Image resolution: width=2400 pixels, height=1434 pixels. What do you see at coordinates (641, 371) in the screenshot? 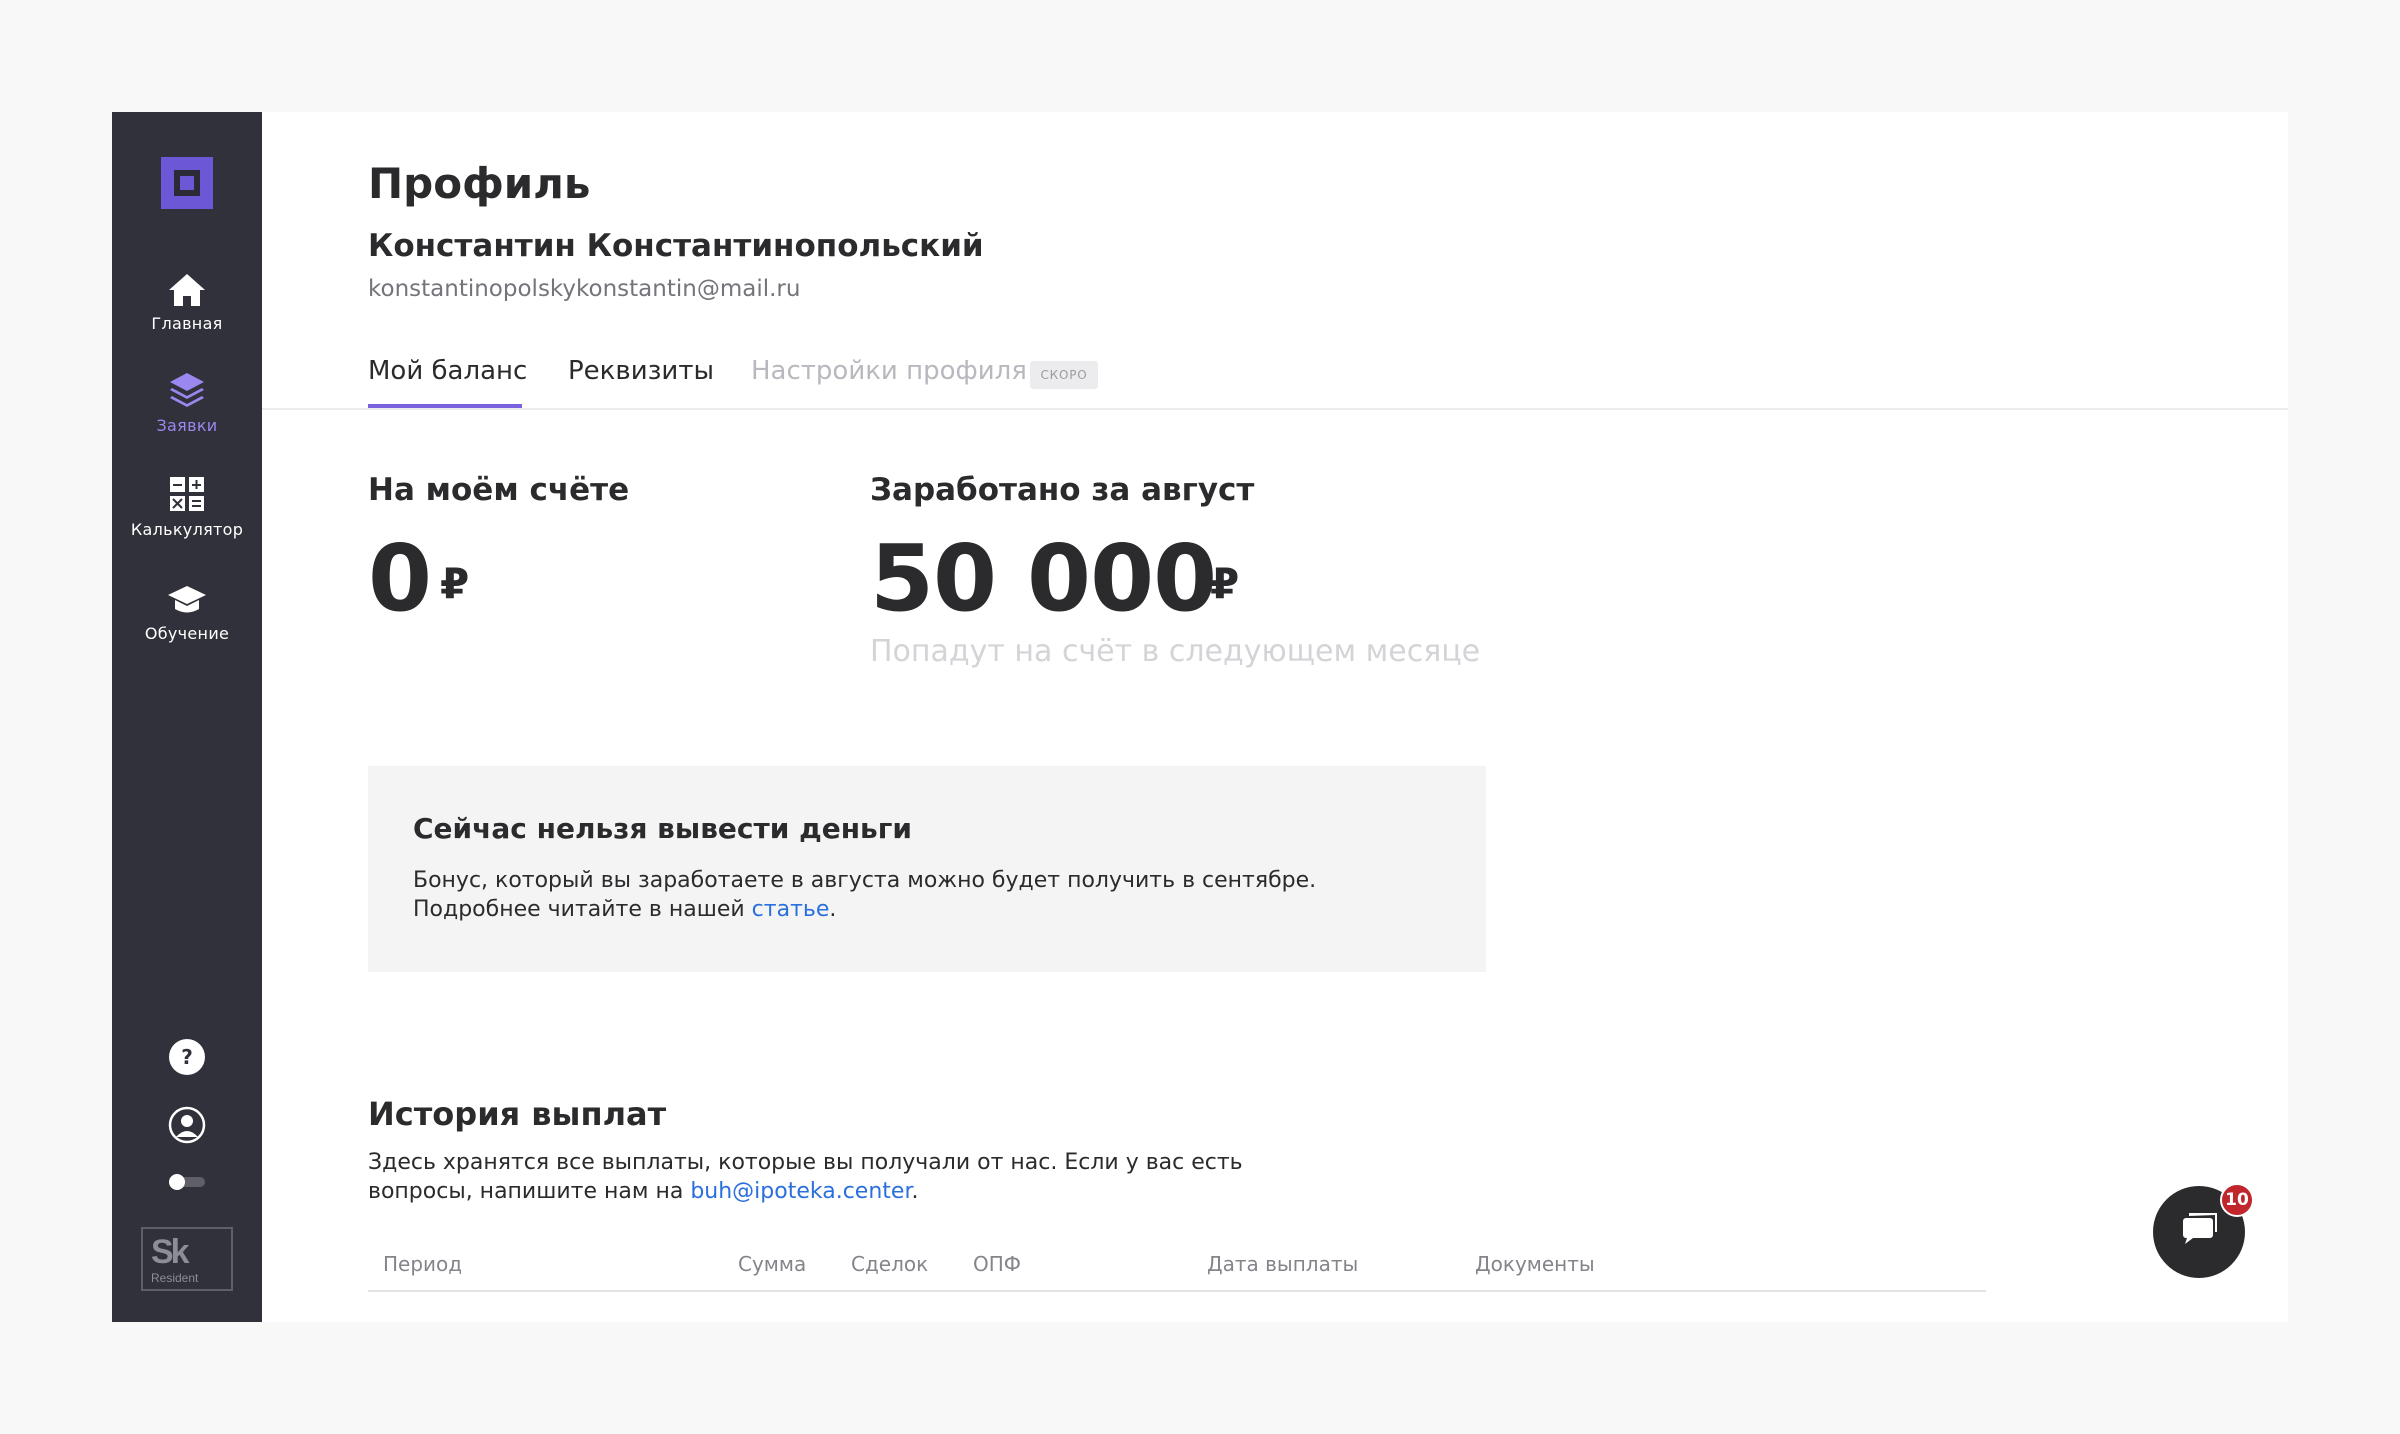
I see `tab-requisites: Реквизиты` at bounding box center [641, 371].